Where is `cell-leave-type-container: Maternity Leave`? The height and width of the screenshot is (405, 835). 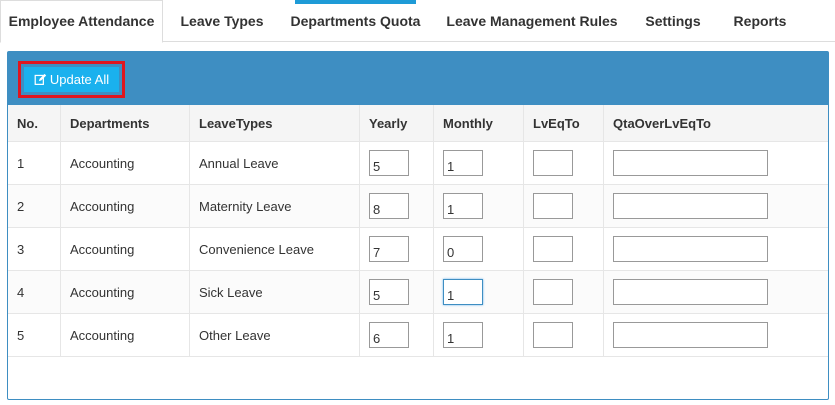
cell-leave-type-container: Maternity Leave is located at coordinates (274, 206).